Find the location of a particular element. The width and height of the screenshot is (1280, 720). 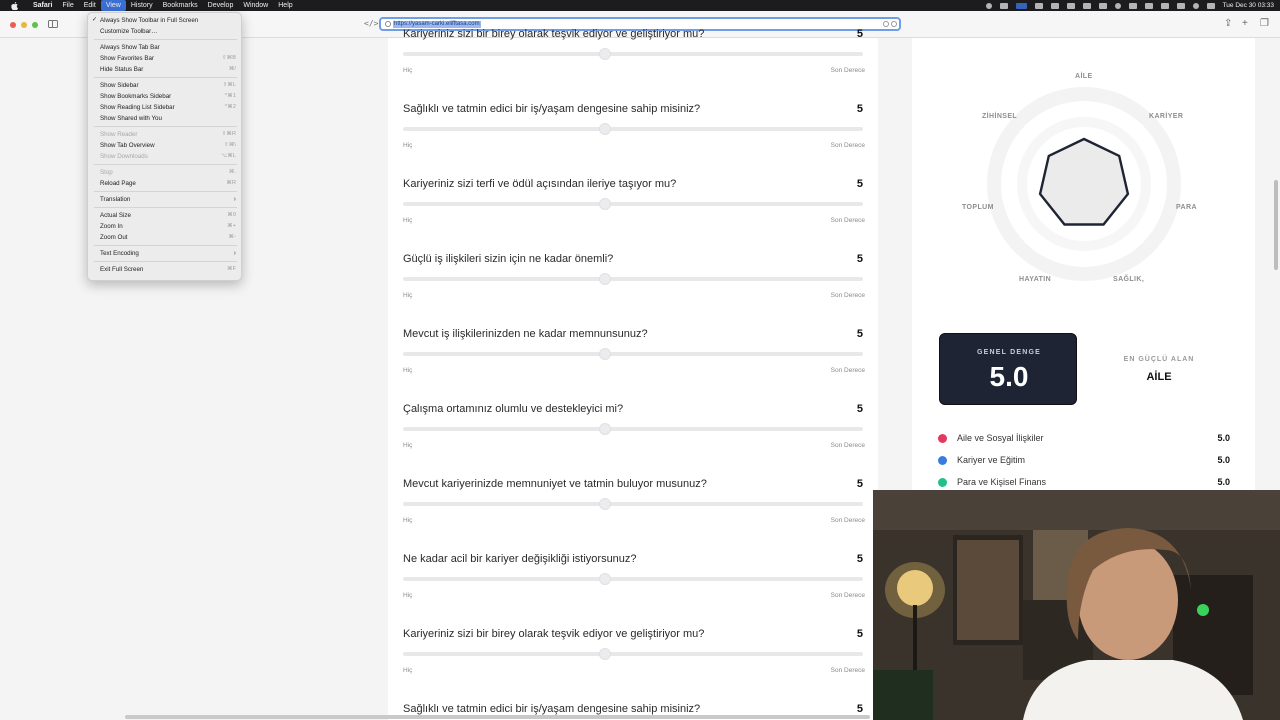

menu-develop: Develop is located at coordinates (221, 5).